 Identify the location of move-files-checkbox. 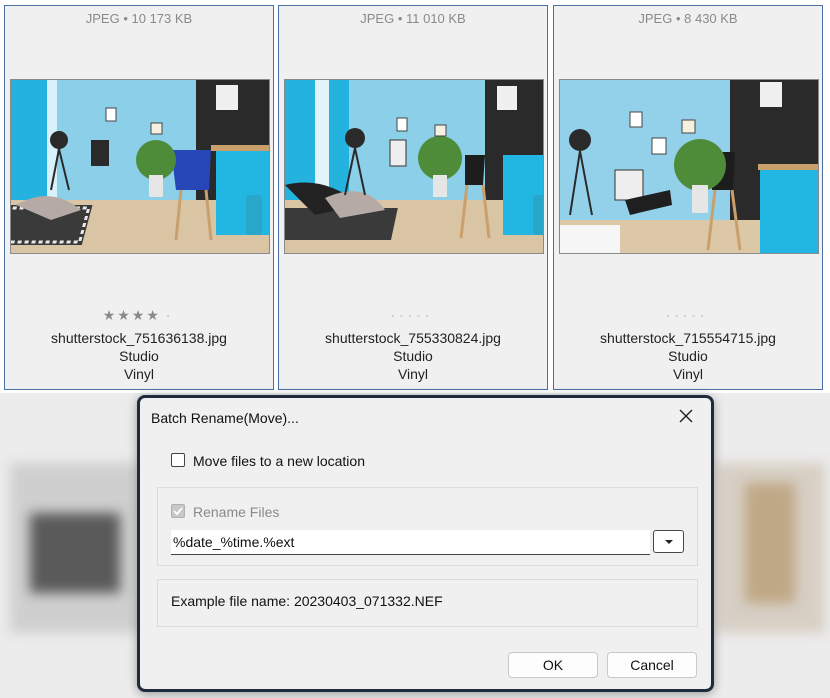
(178, 460).